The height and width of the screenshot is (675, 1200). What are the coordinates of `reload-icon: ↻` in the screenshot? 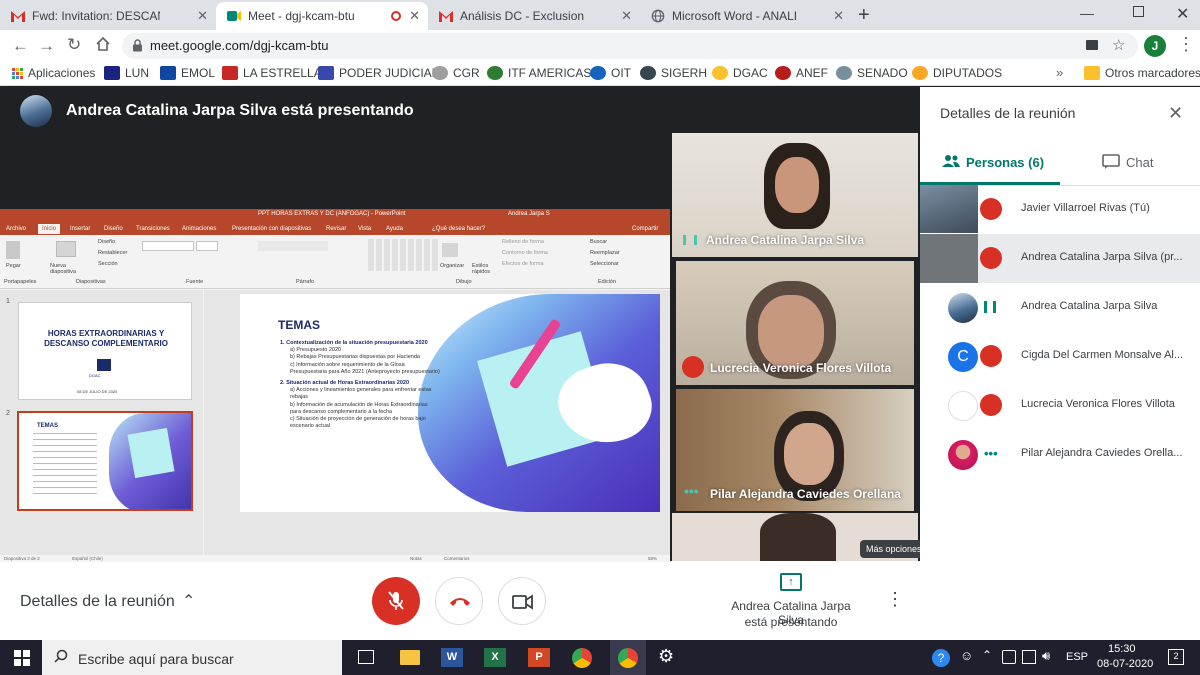 It's located at (74, 45).